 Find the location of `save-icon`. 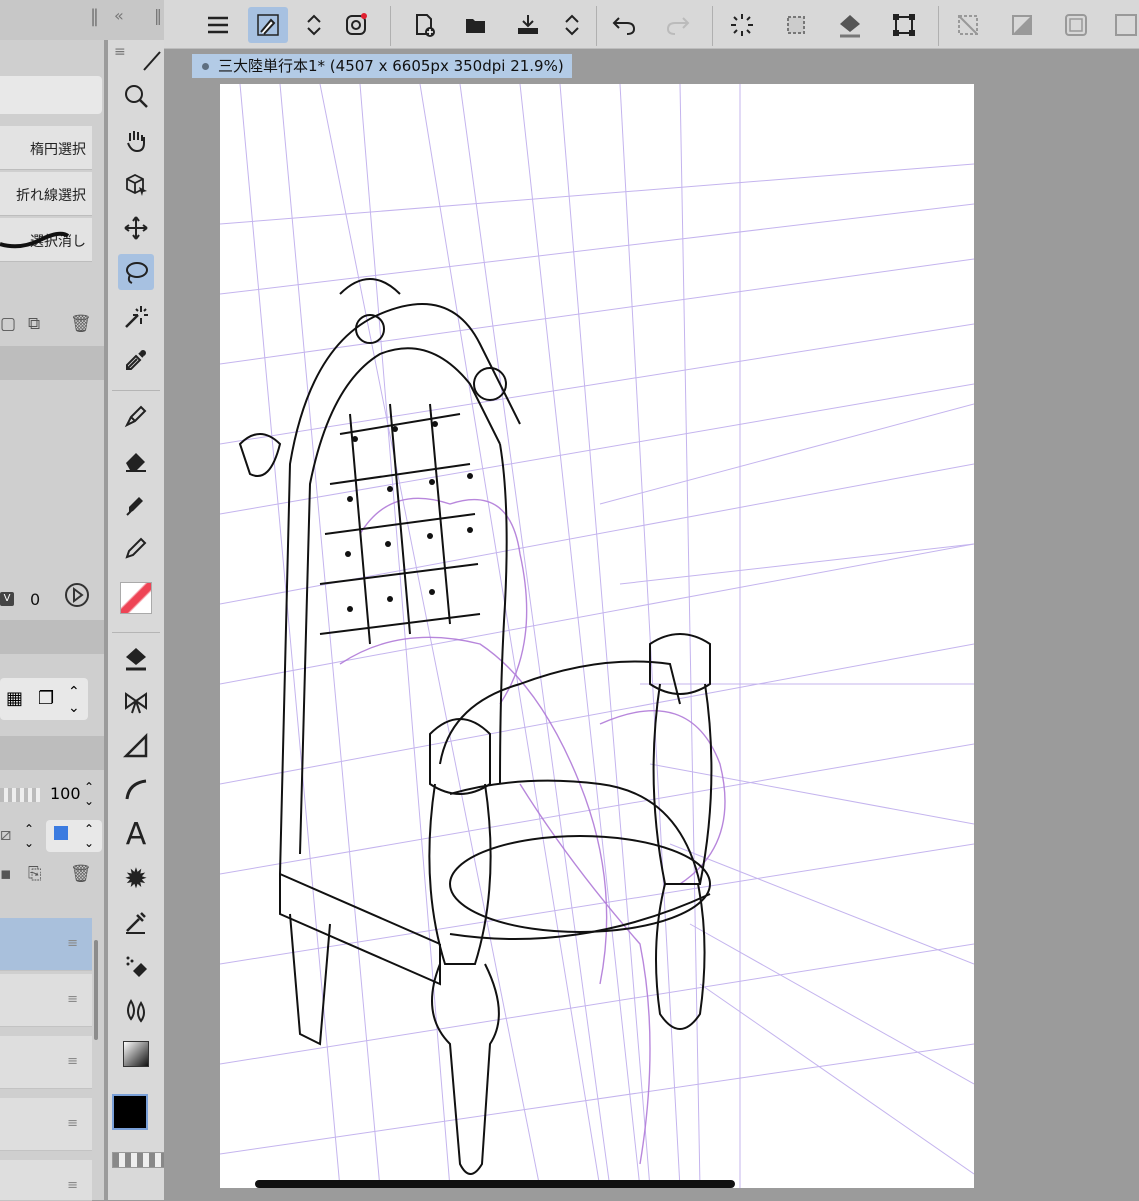

save-icon is located at coordinates (528, 25).